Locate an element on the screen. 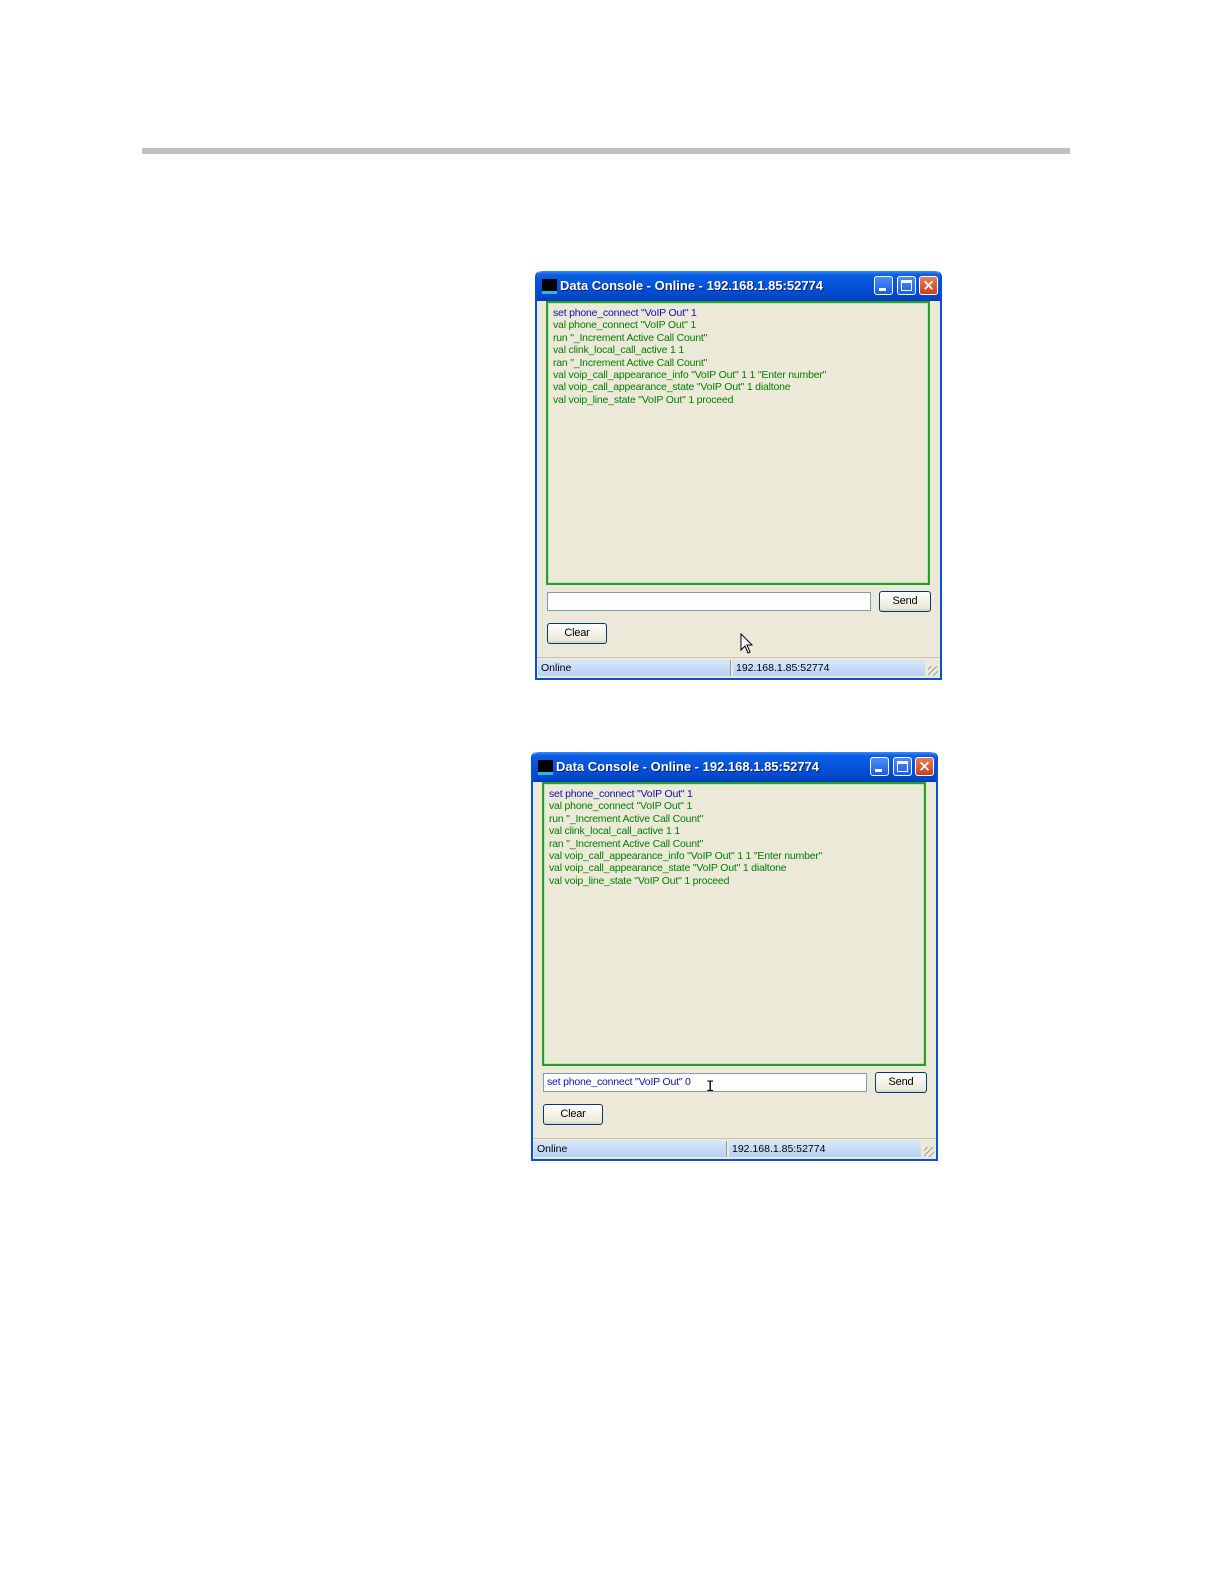  command-input: set phone_connect "VoIP Out" 0 is located at coordinates (705, 1082).